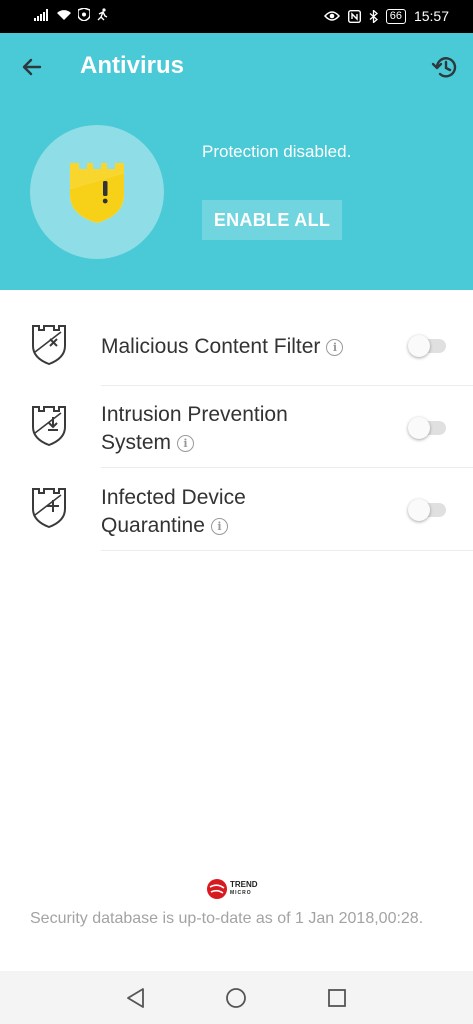 The image size is (473, 1024). I want to click on brand-line2: MICRO, so click(241, 893).